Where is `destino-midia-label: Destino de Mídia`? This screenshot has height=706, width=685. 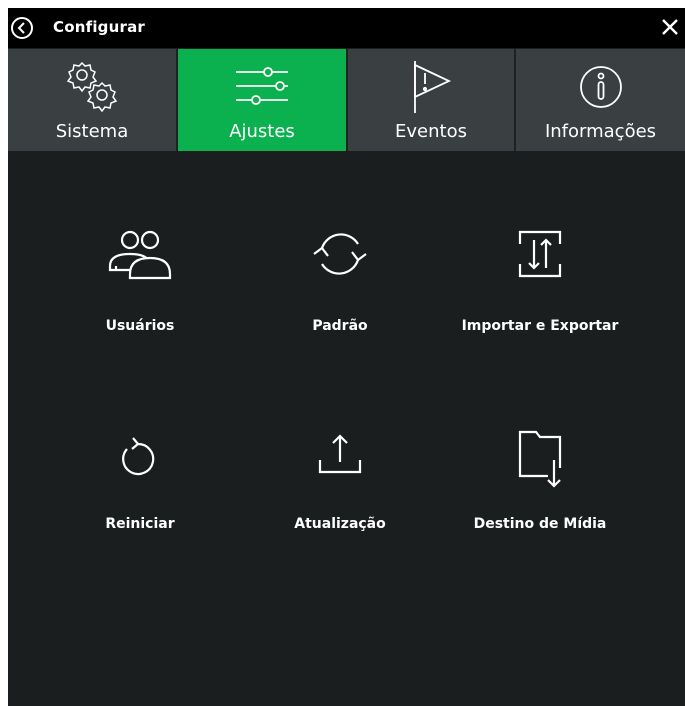
destino-midia-label: Destino de Mídia is located at coordinates (540, 524).